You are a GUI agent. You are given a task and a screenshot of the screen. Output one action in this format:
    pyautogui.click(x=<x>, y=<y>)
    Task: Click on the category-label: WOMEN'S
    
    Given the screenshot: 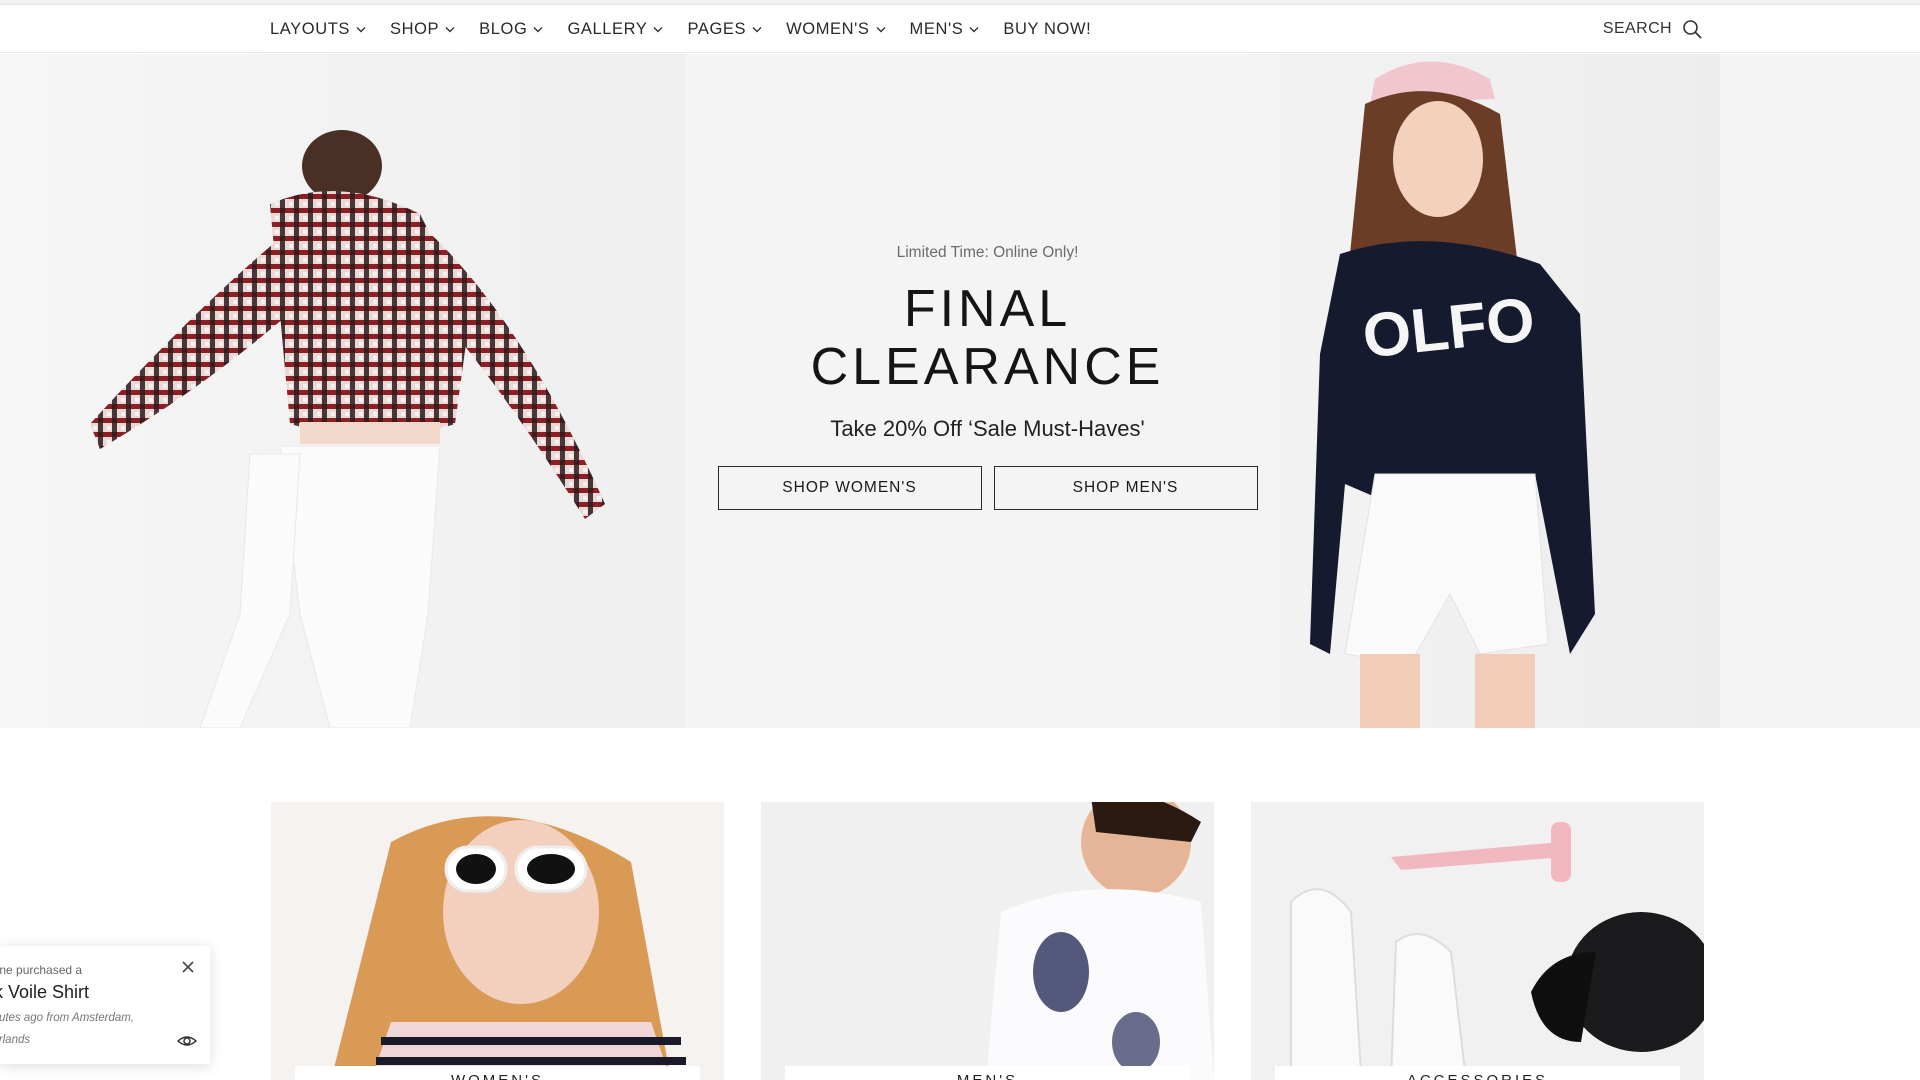 What is the action you would take?
    pyautogui.click(x=497, y=1073)
    